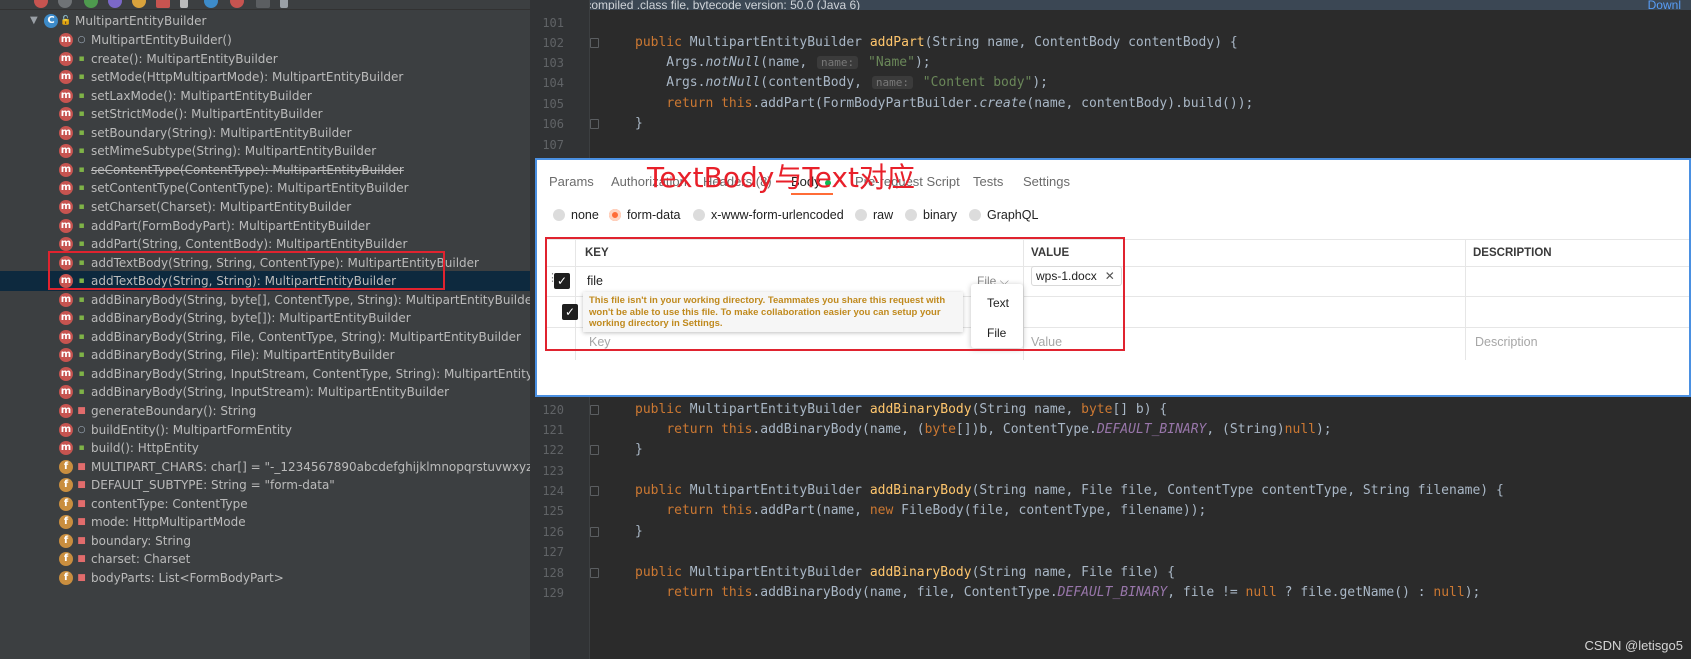 The width and height of the screenshot is (1691, 659). I want to click on row1-file-chip: wps-1.docx ✕, so click(1076, 276).